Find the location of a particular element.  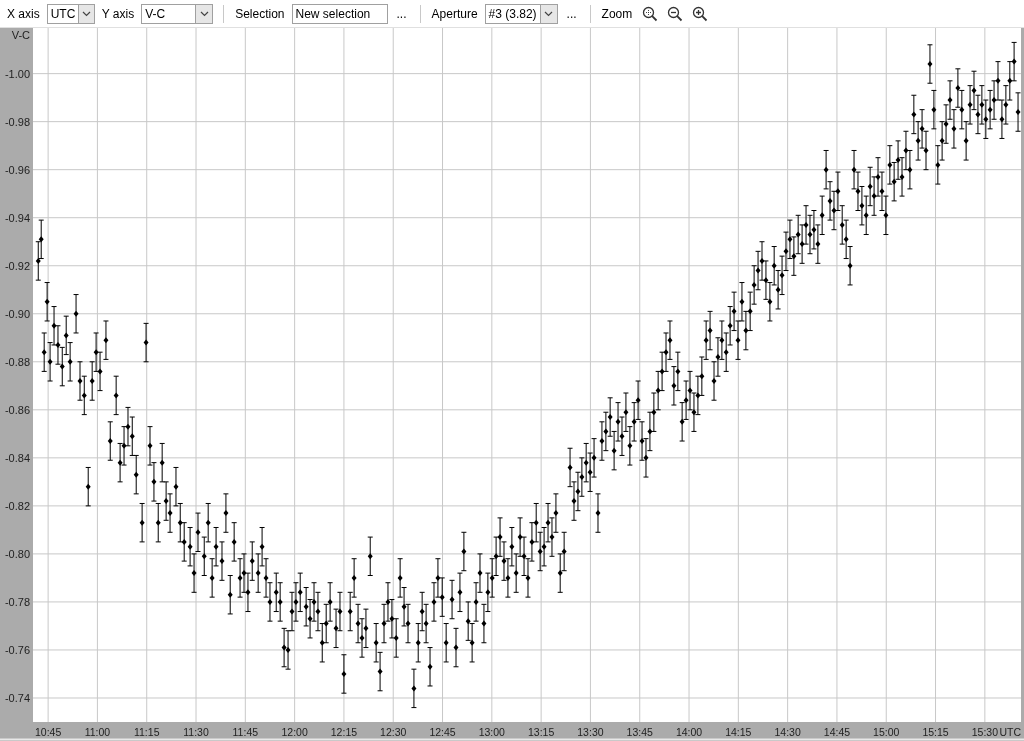

axis-tick-label: 12:15 is located at coordinates (344, 732).